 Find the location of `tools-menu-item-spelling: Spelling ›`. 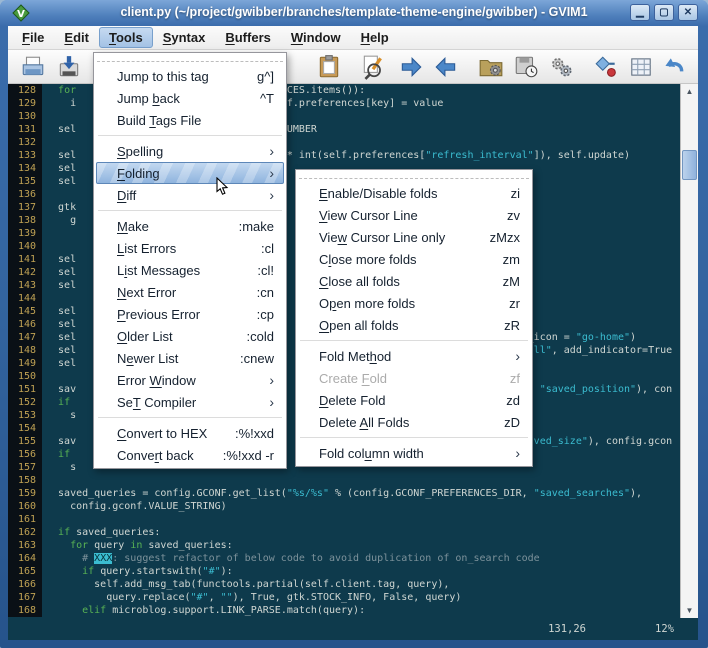

tools-menu-item-spelling: Spelling › is located at coordinates (190, 151).